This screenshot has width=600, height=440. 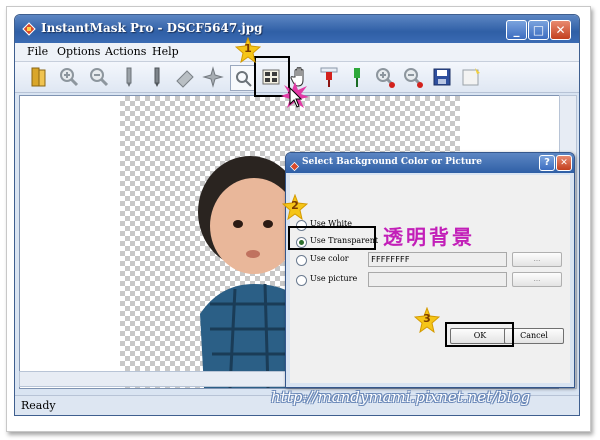 What do you see at coordinates (125, 51) in the screenshot?
I see `menu-actions: Actions` at bounding box center [125, 51].